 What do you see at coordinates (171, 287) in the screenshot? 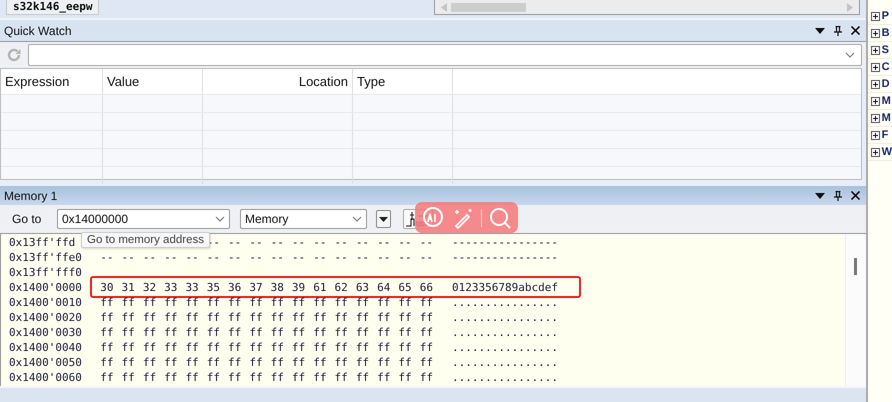
I see `byte-value: 33` at bounding box center [171, 287].